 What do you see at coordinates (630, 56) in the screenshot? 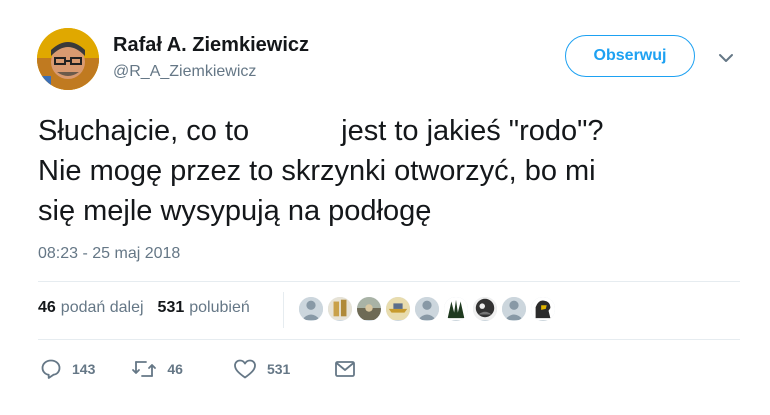
I see `follow-button: Obserwuj` at bounding box center [630, 56].